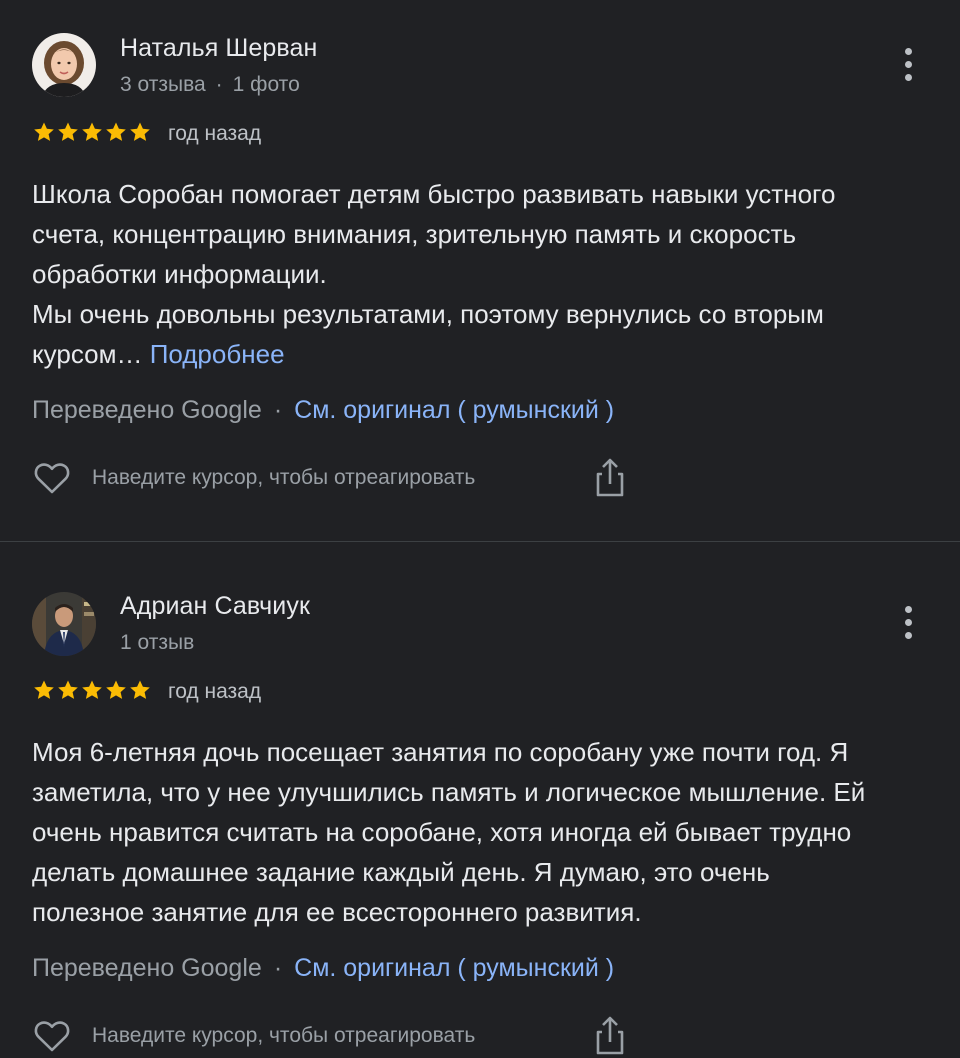  Describe the element at coordinates (217, 354) in the screenshot. I see `read-more-link: Подробнее` at that location.